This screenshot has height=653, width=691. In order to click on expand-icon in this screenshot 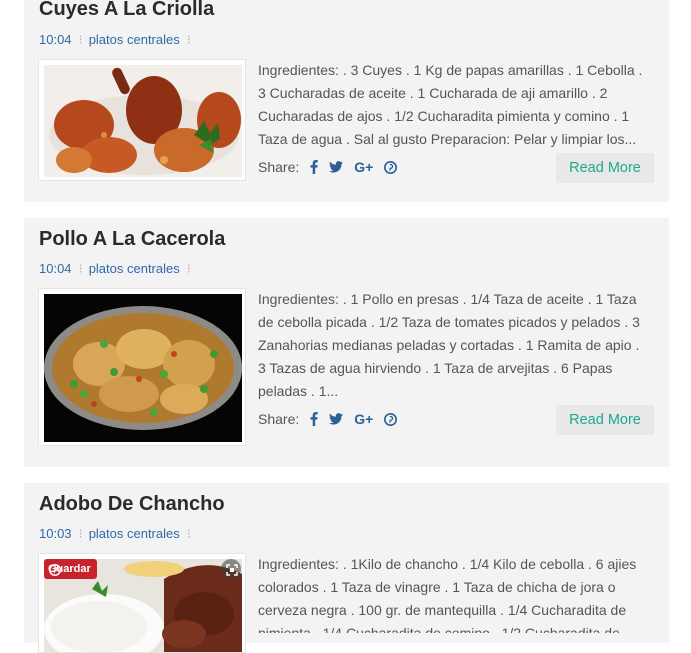, I will do `click(231, 569)`.